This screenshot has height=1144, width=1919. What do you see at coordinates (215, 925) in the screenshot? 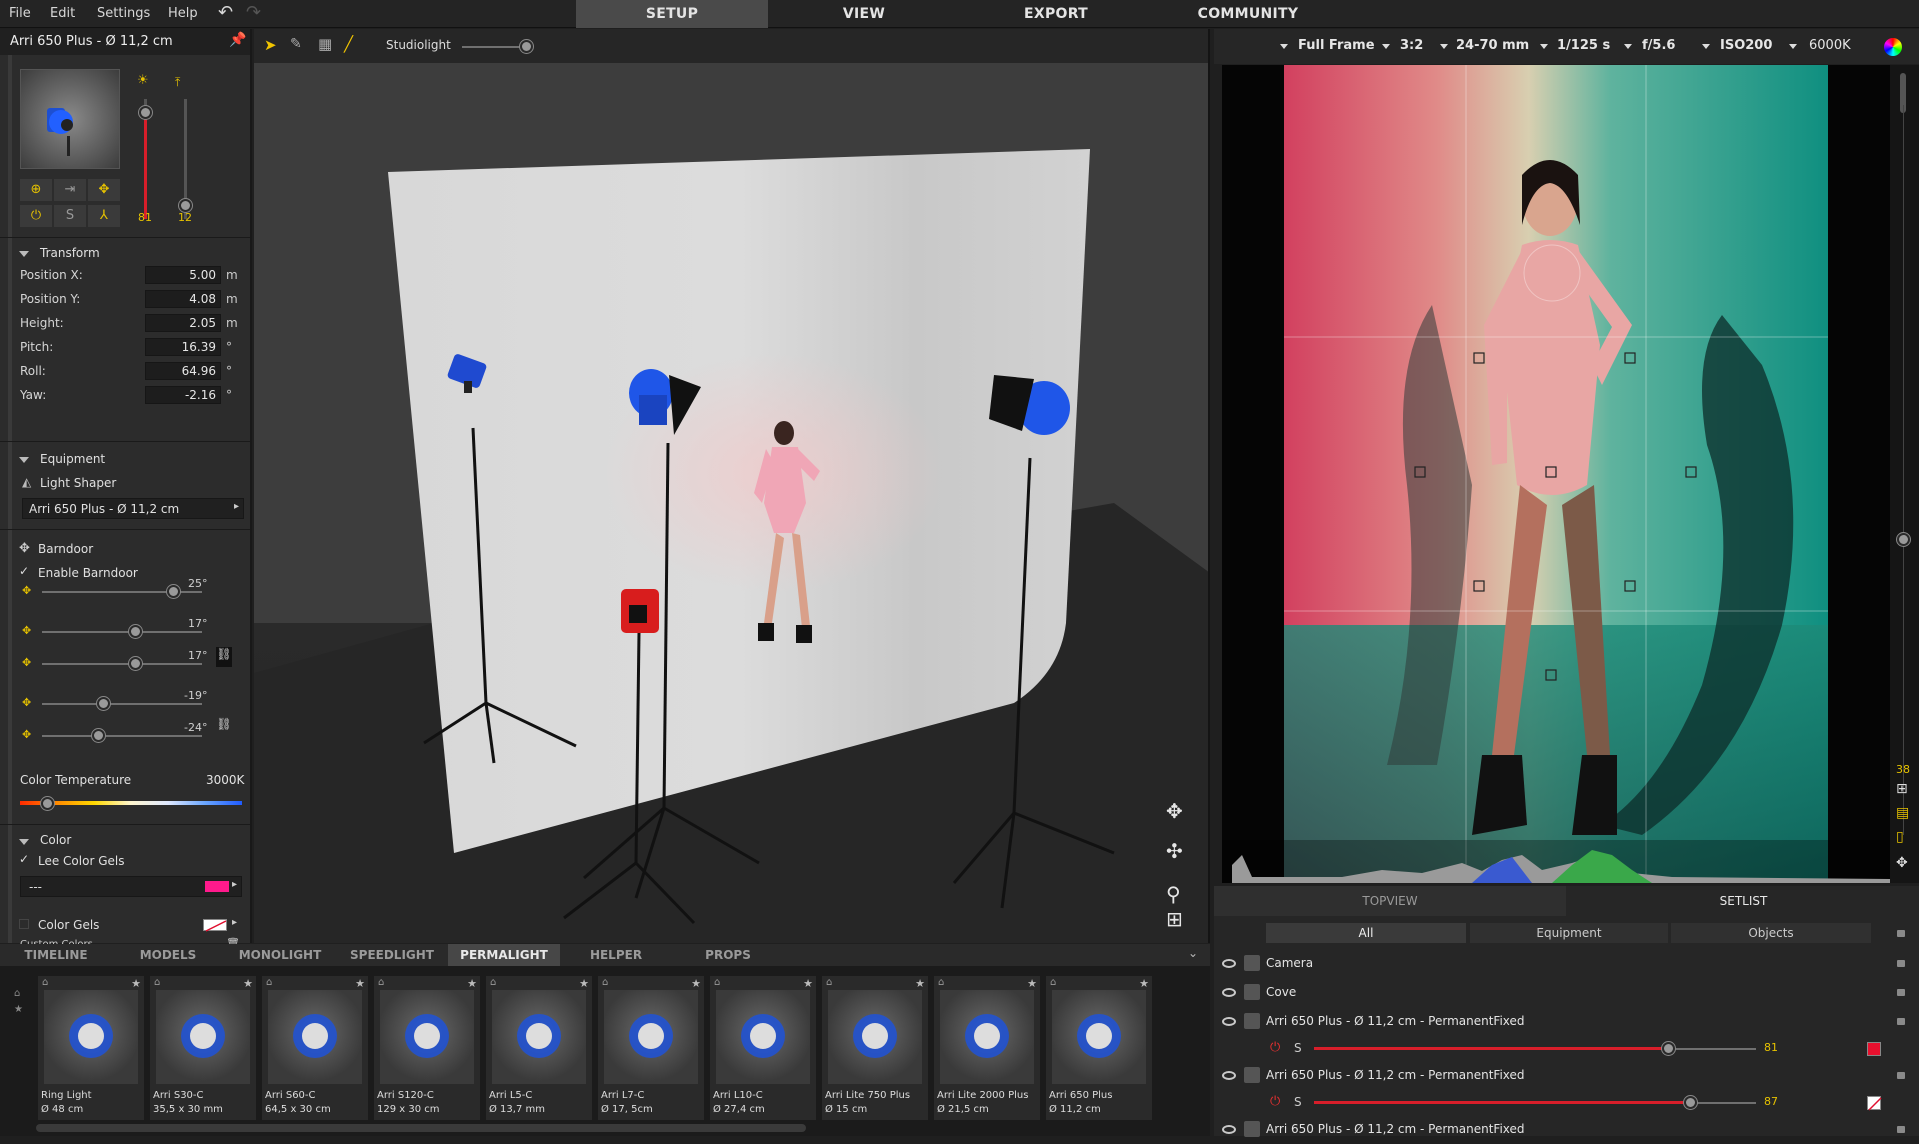
I see `color-gels-swatch` at bounding box center [215, 925].